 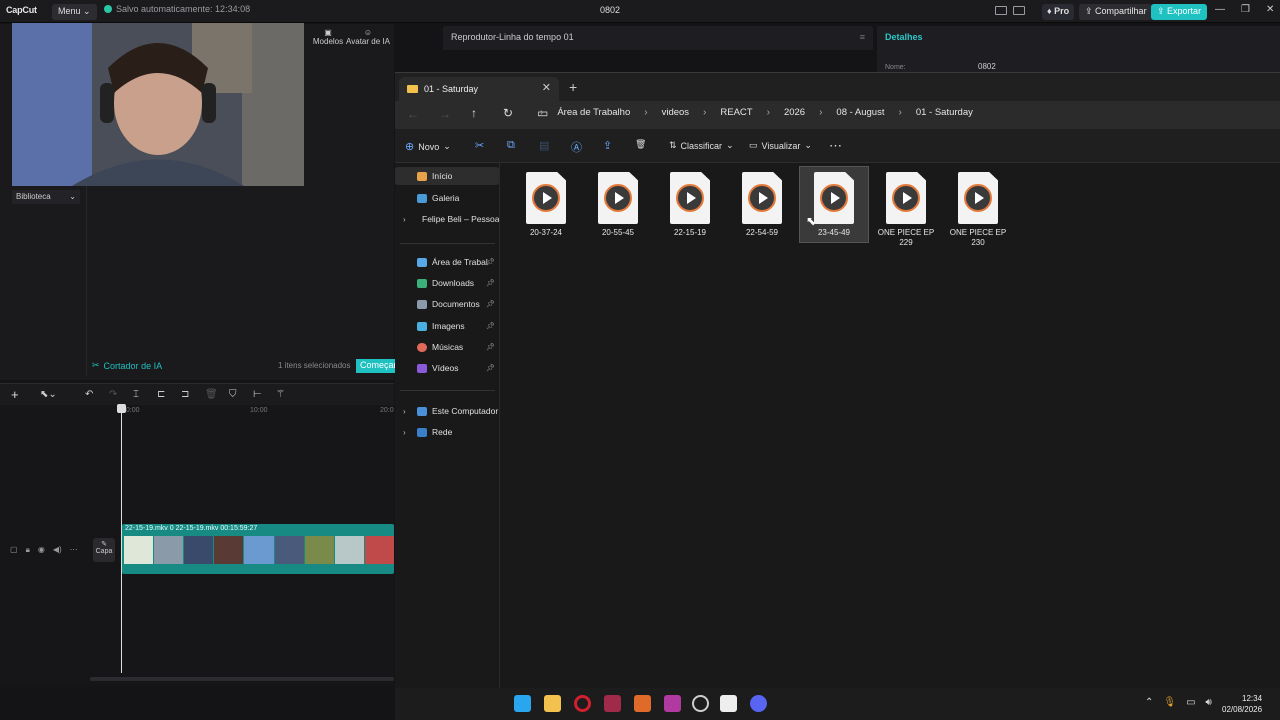 What do you see at coordinates (835, 146) in the screenshot?
I see `more-options-icon: ⋯` at bounding box center [835, 146].